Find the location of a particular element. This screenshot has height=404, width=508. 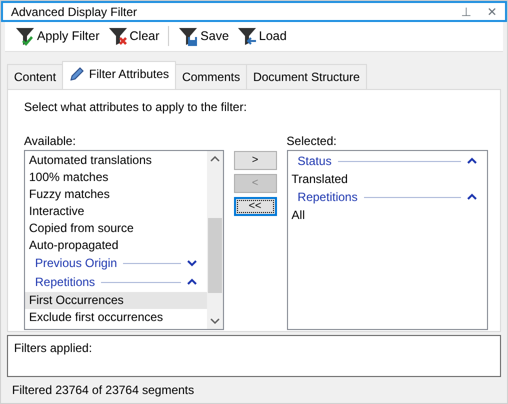

list-label: Selected: is located at coordinates (312, 141).